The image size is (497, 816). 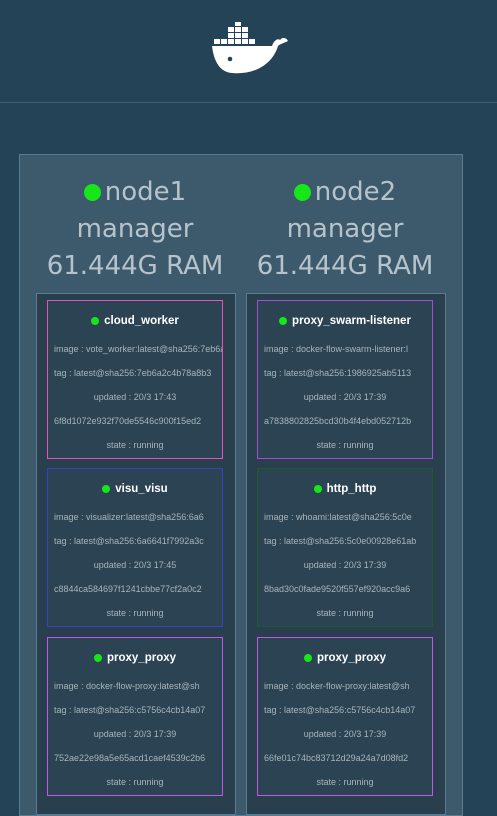 What do you see at coordinates (133, 373) in the screenshot?
I see `service-tag: tag : latest@sha256:7eb6a2c4b78a8b3` at bounding box center [133, 373].